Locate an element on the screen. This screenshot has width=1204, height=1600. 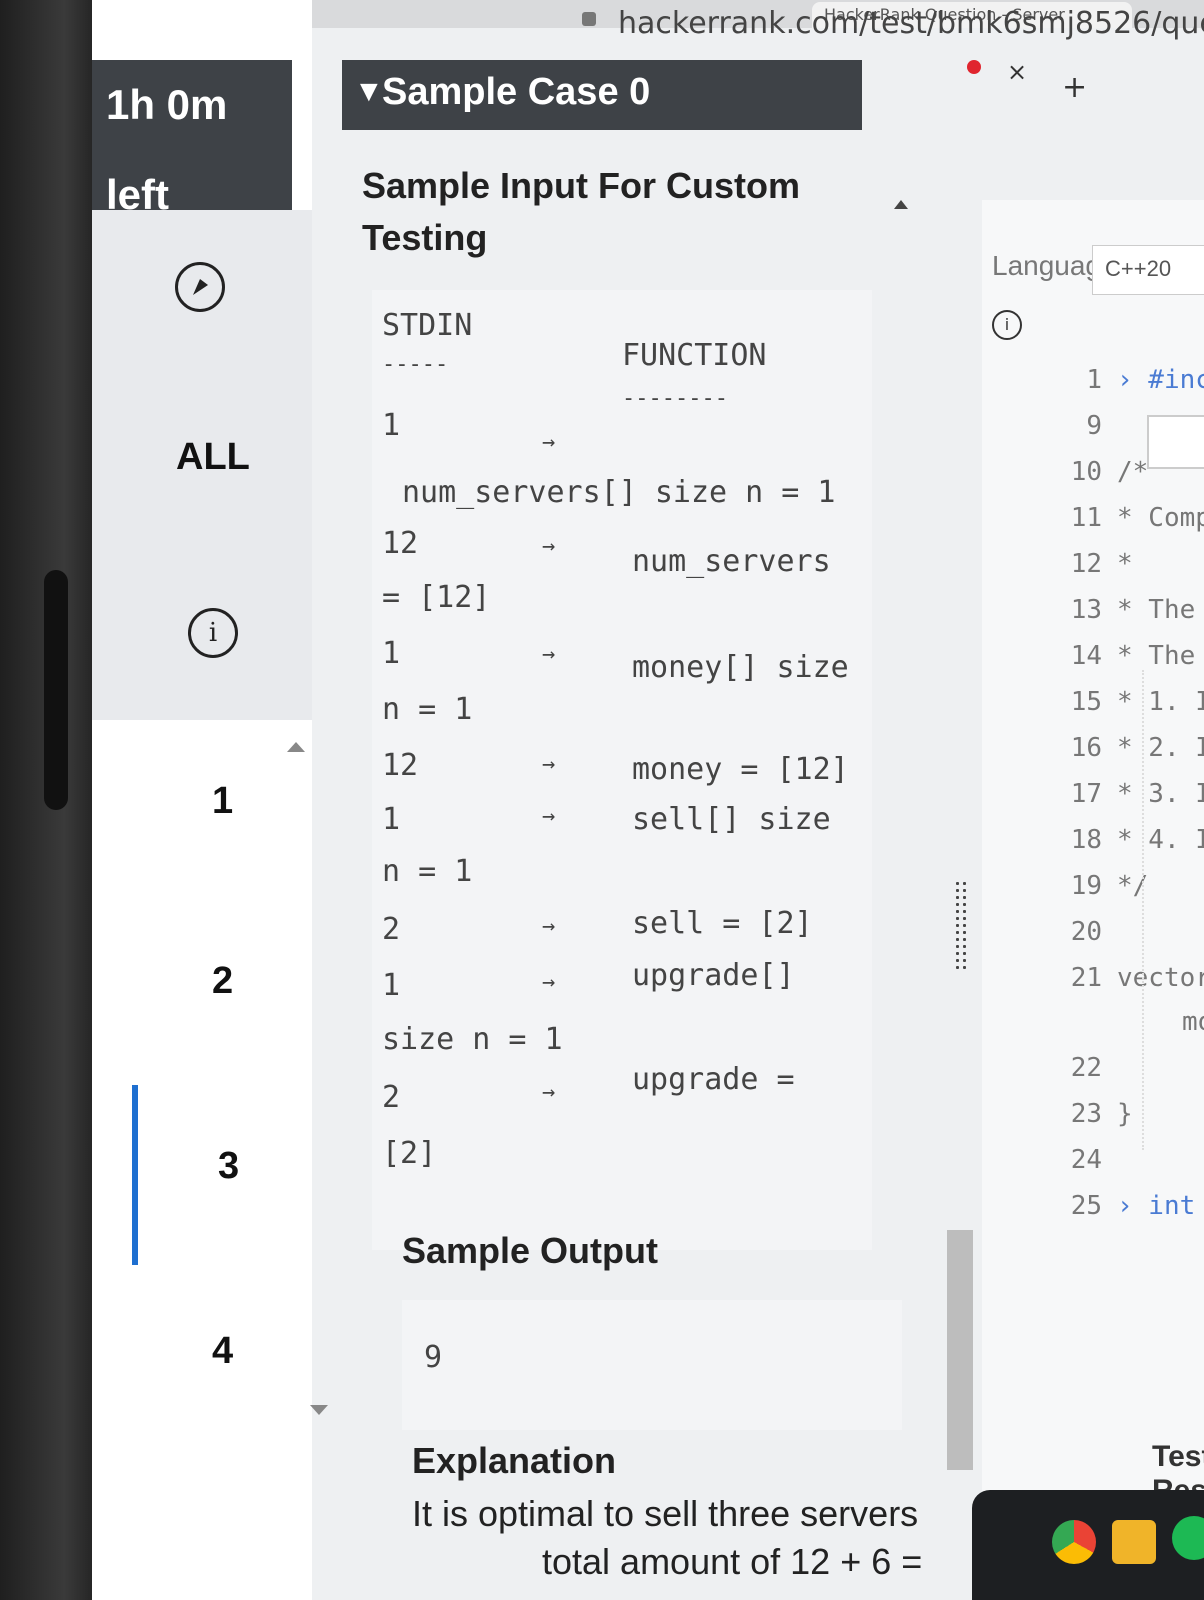
function-value: num_servers is located at coordinates (731, 561).